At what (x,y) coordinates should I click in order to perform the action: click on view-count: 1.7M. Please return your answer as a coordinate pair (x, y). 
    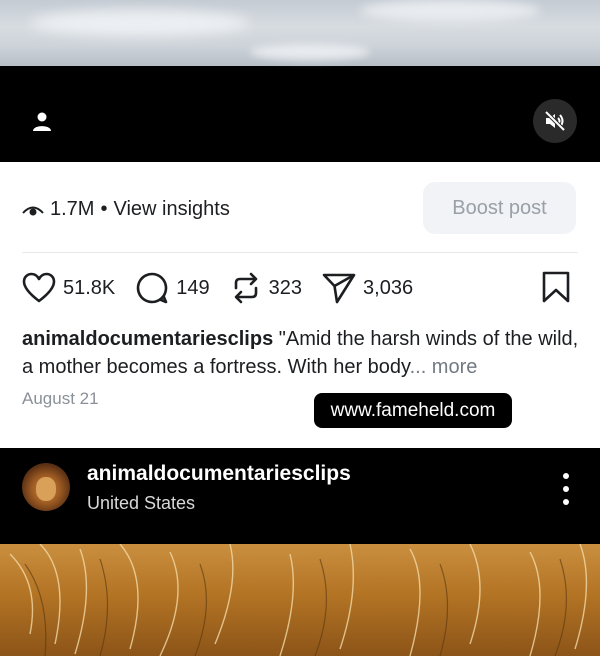
    Looking at the image, I should click on (72, 209).